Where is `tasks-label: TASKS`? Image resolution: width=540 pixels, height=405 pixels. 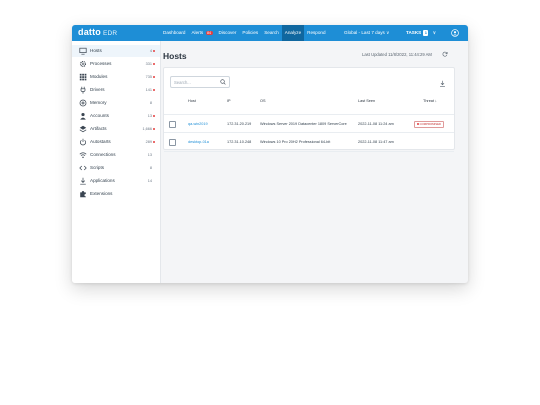
tasks-label: TASKS is located at coordinates (414, 32).